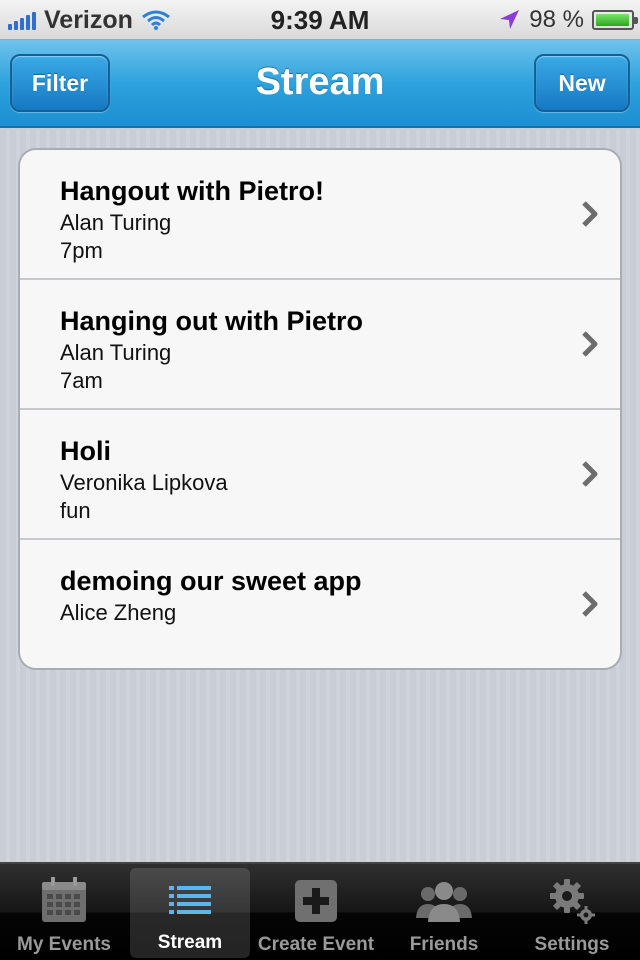 Image resolution: width=640 pixels, height=960 pixels. What do you see at coordinates (444, 944) in the screenshot?
I see `tab-label: Friends` at bounding box center [444, 944].